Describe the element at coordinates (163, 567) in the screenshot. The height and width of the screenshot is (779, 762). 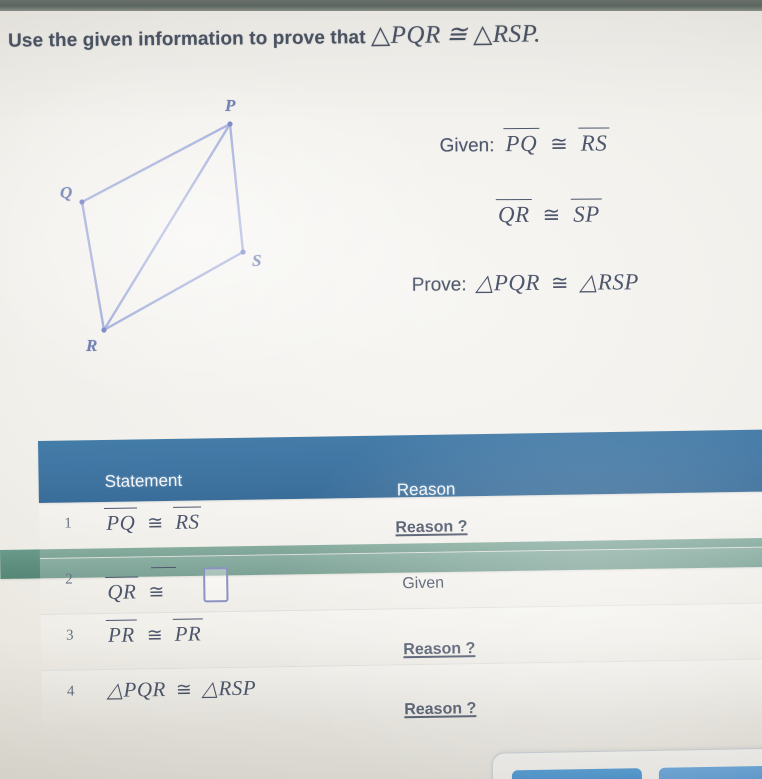
I see `blank-overline` at that location.